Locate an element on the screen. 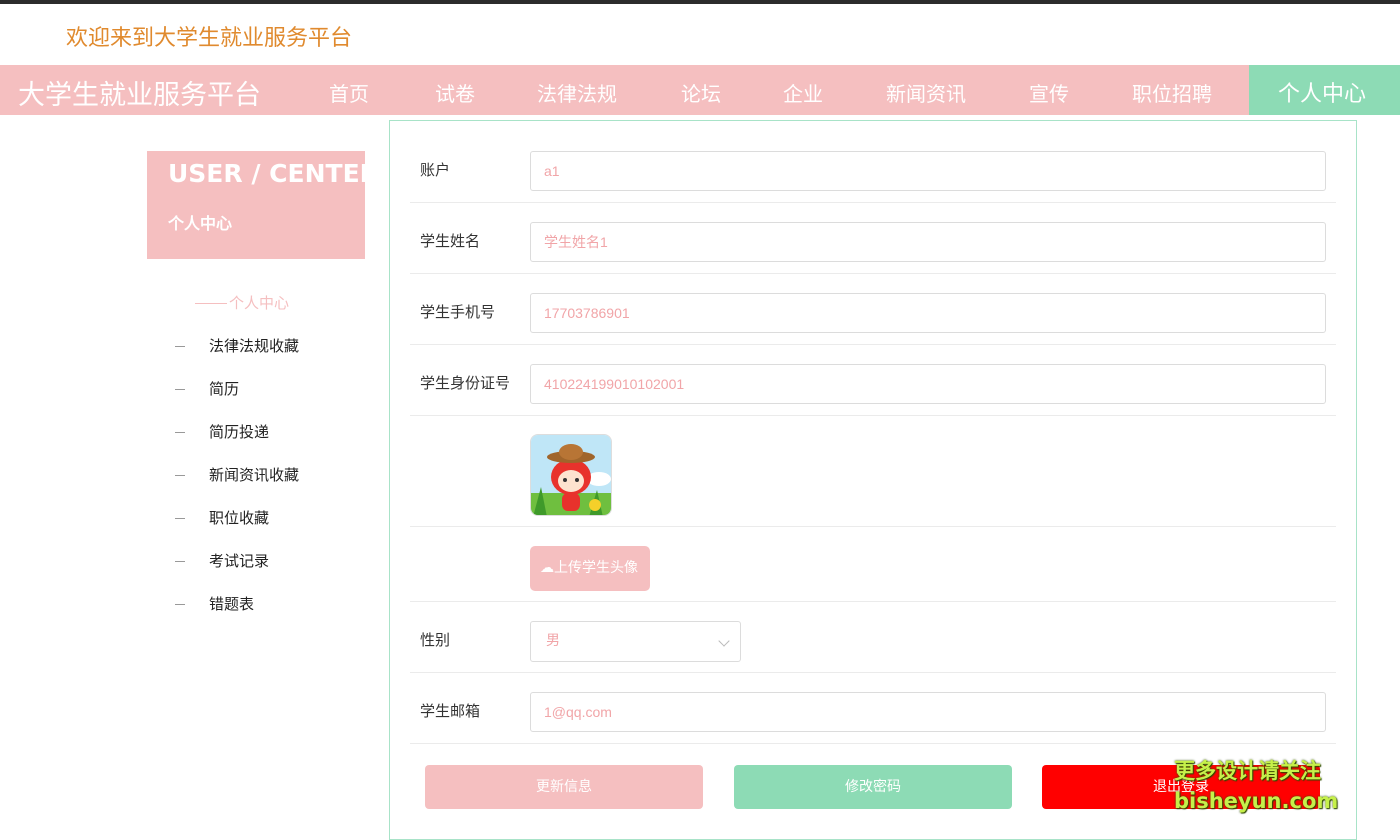 Image resolution: width=1400 pixels, height=840 pixels. brand-title: 大学生就业服务平台 is located at coordinates (139, 92).